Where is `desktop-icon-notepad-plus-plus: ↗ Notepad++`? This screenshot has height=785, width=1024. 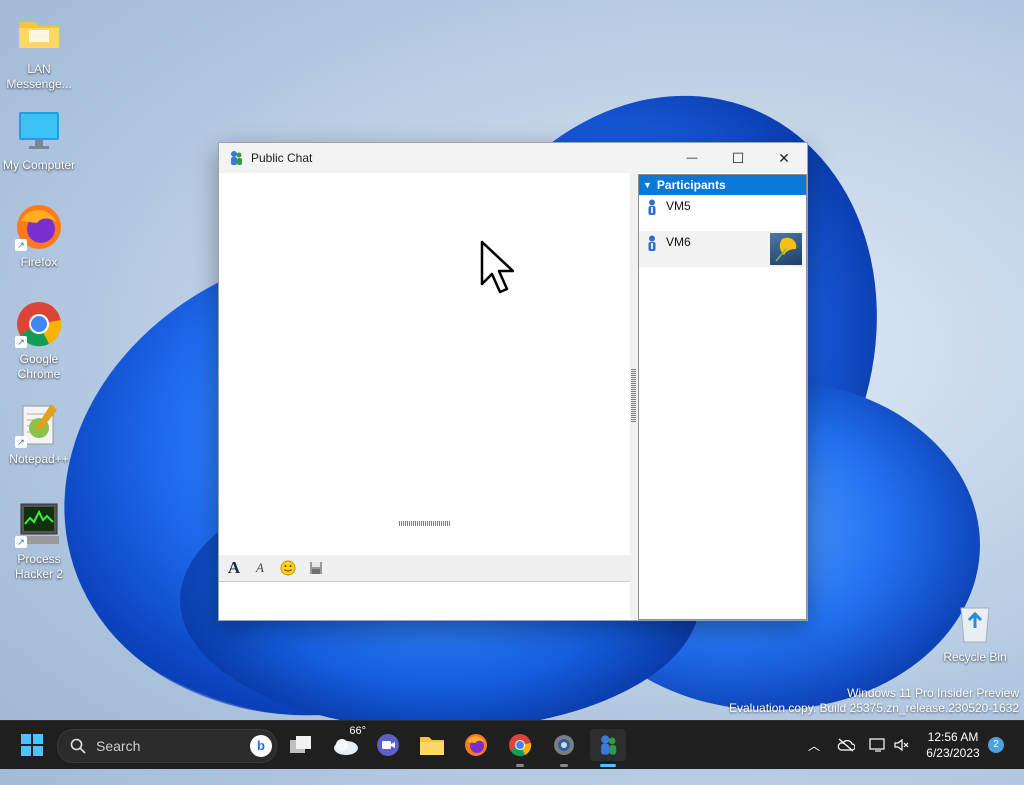 desktop-icon-notepad-plus-plus: ↗ Notepad++ is located at coordinates (39, 433).